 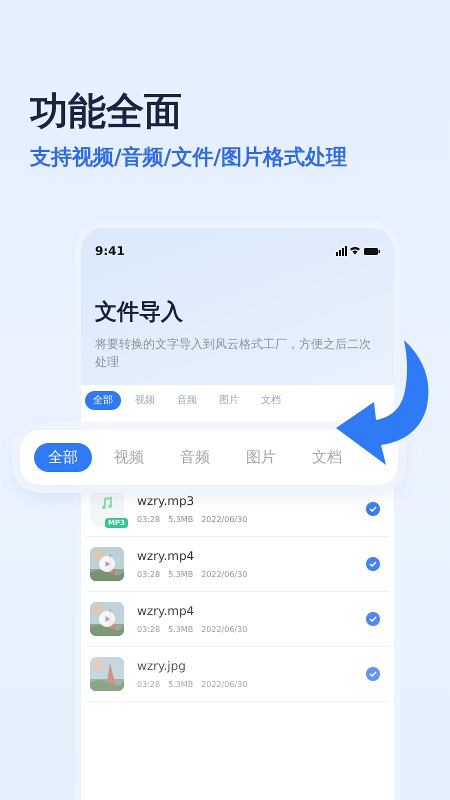 What do you see at coordinates (166, 501) in the screenshot?
I see `file-name: wzry.mp3` at bounding box center [166, 501].